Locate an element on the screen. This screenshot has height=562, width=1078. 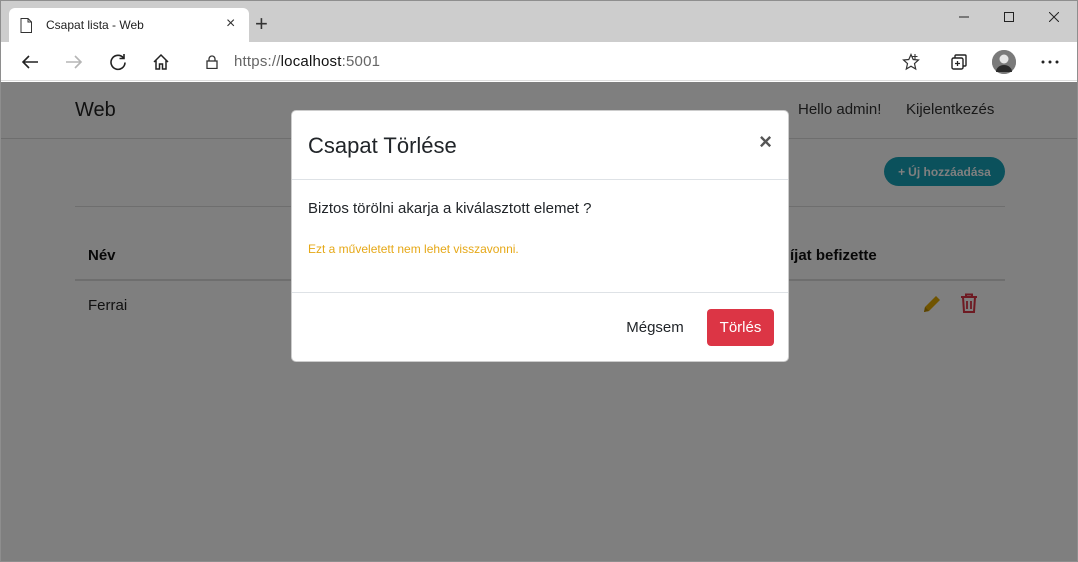
refresh-icon is located at coordinates (118, 62).